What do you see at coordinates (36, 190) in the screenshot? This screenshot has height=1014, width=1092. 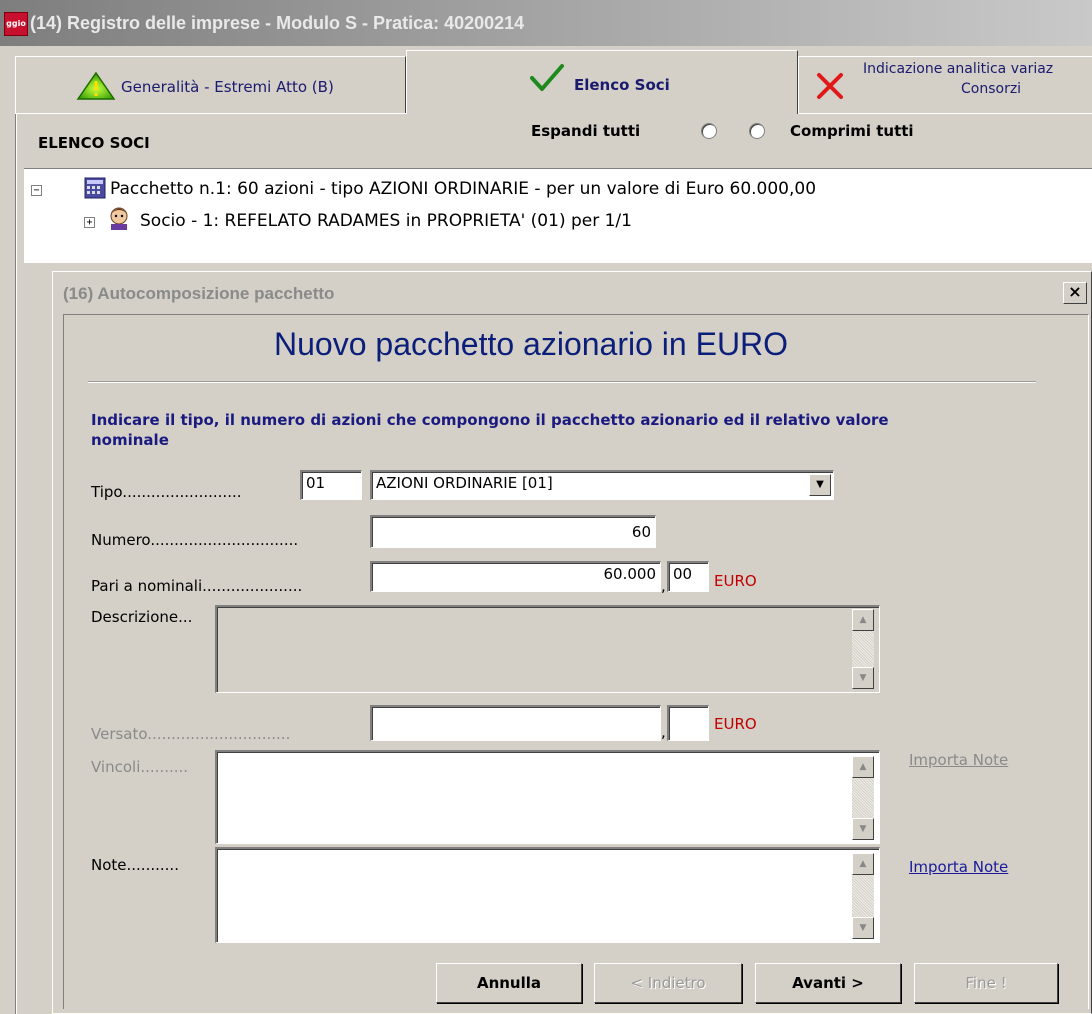 I see `collapse-node-icon: −` at bounding box center [36, 190].